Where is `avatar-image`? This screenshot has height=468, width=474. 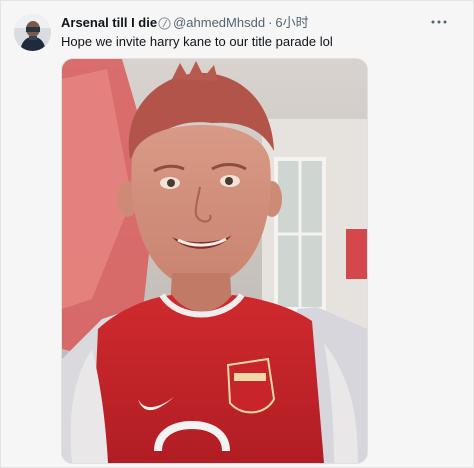
avatar-image is located at coordinates (32, 32).